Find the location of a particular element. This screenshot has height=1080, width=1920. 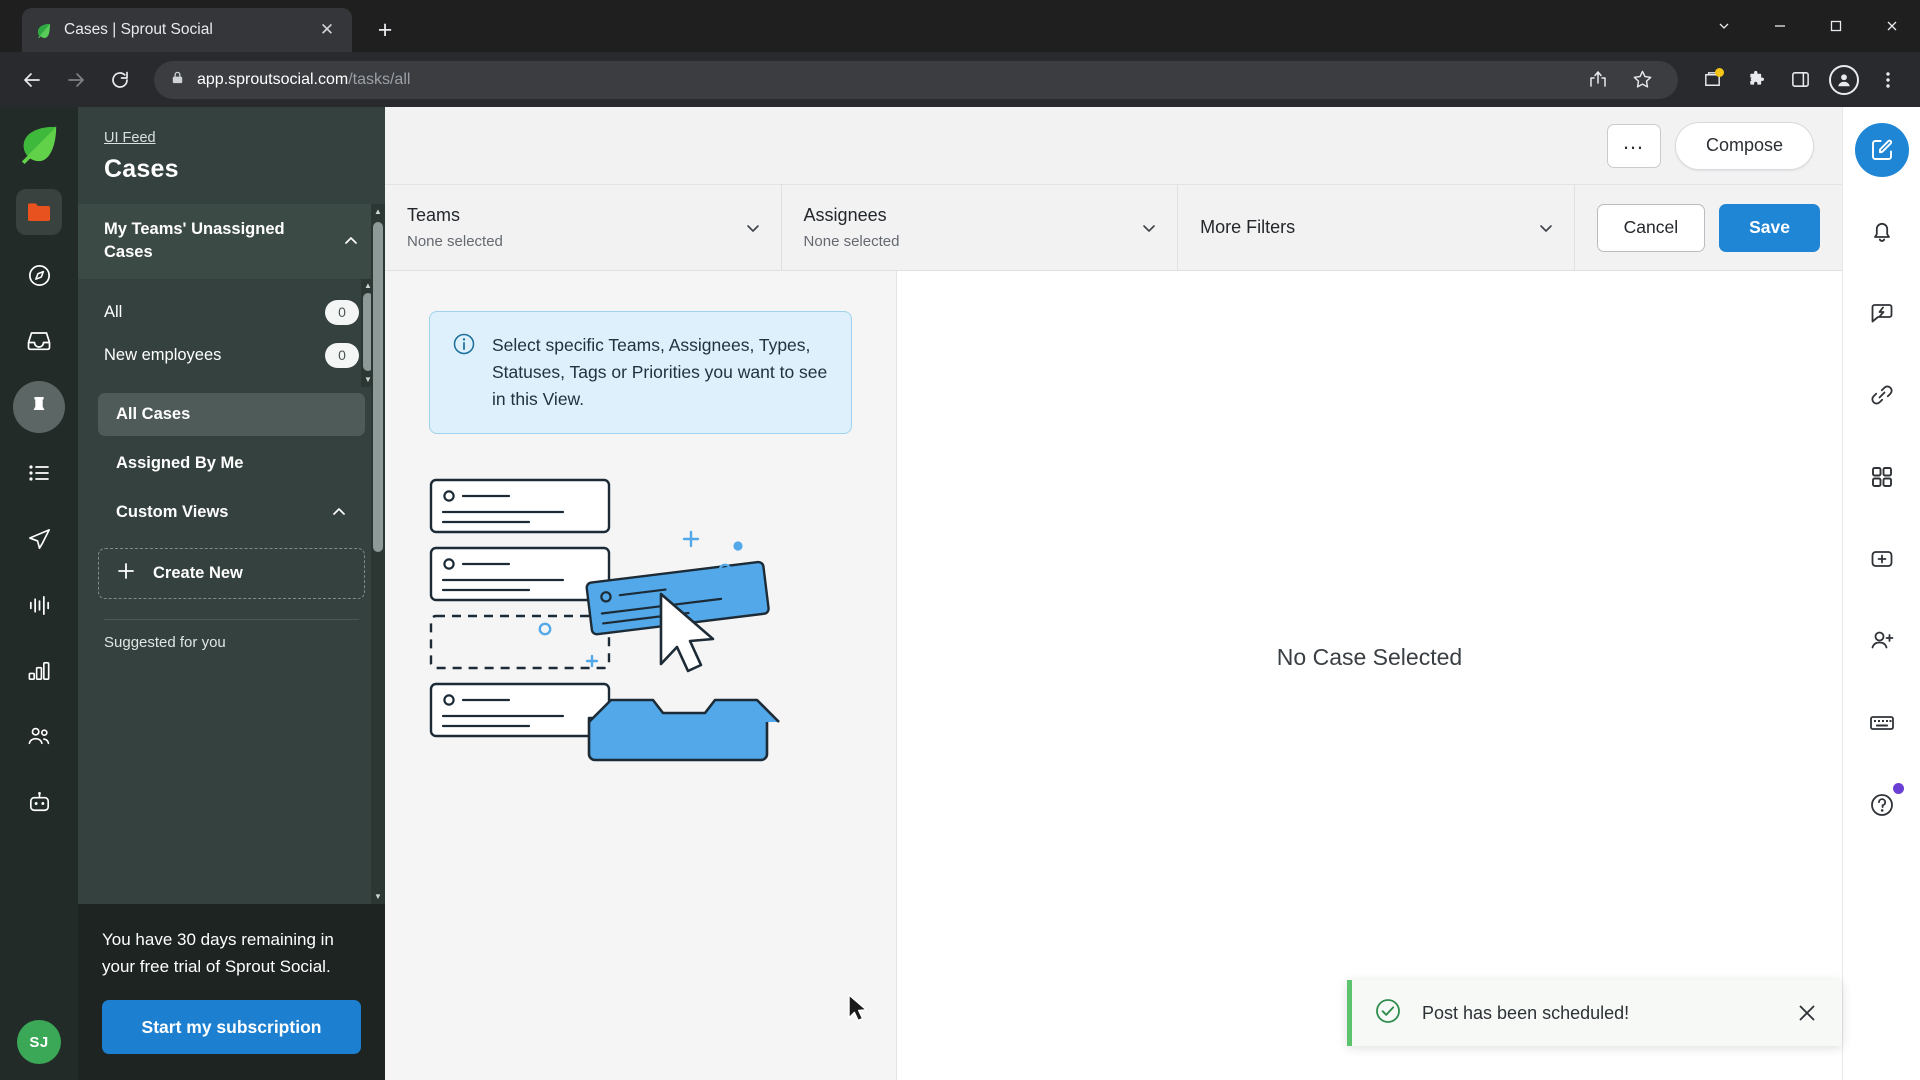

breadcrumb: UI Feed is located at coordinates (130, 138).